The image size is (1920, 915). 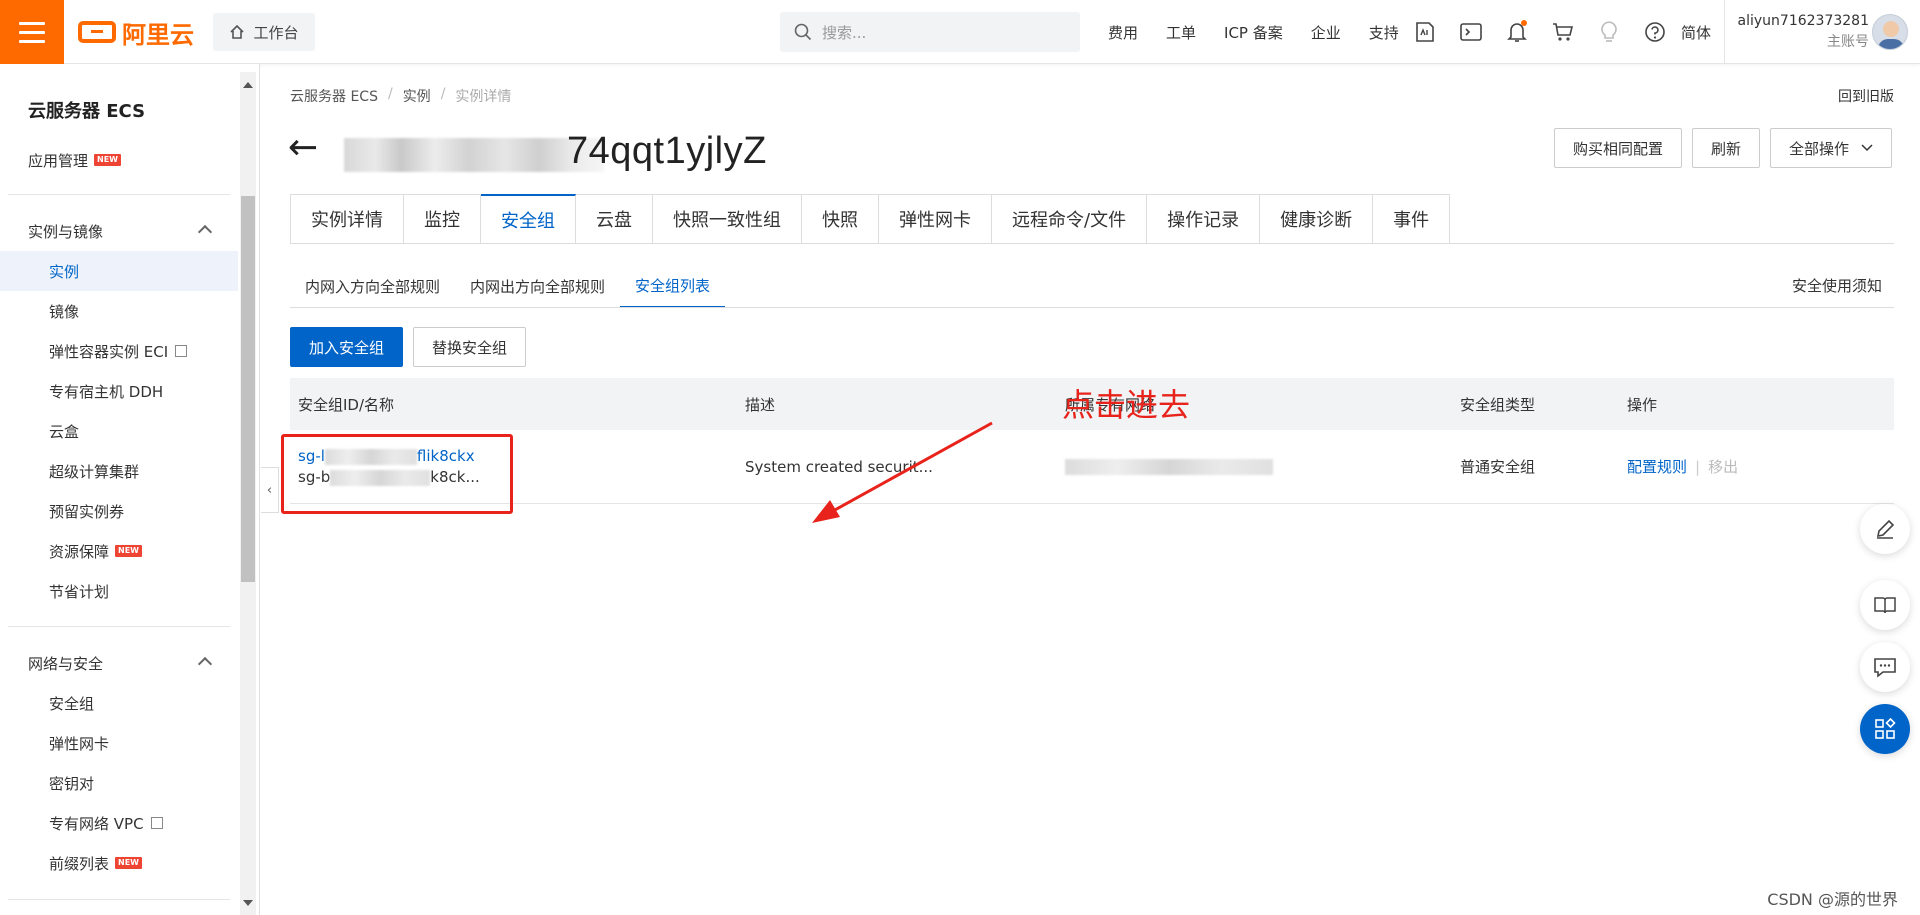 I want to click on replace-security-group-button: 替换安全组, so click(x=470, y=347).